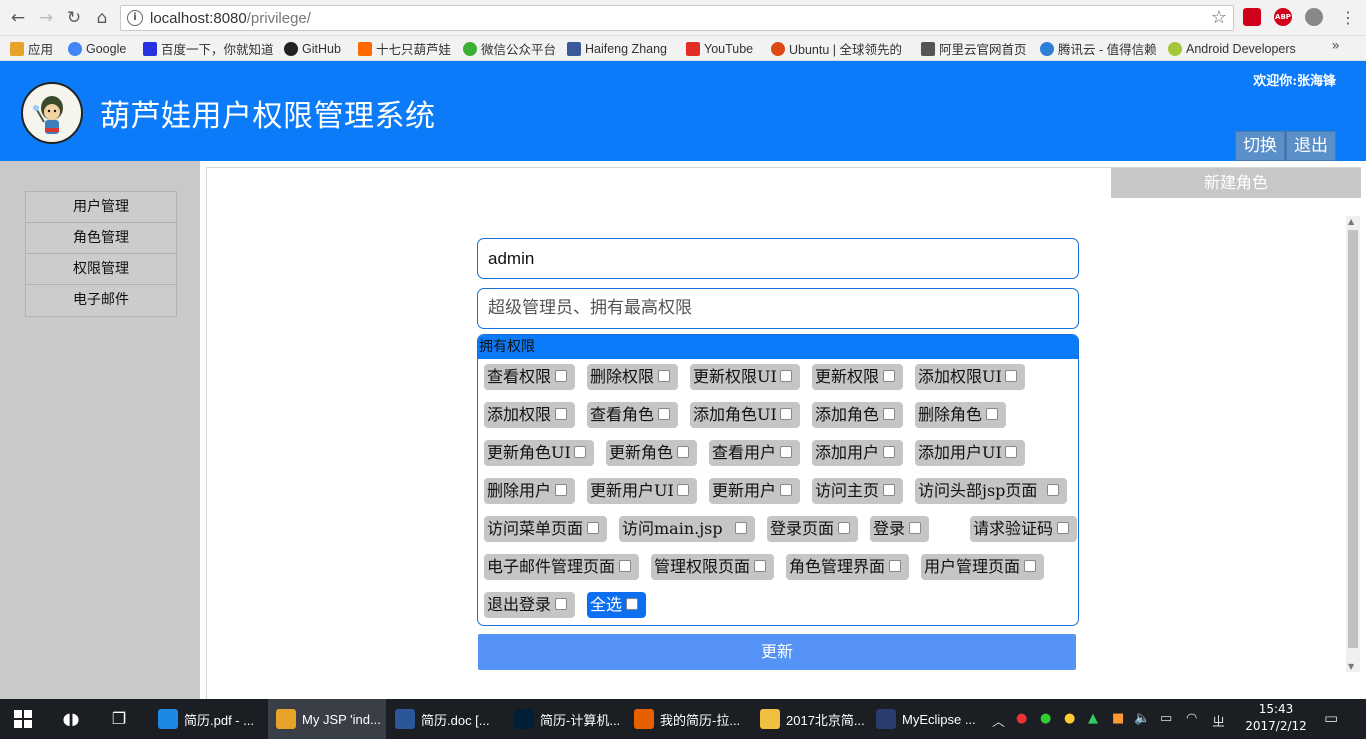  Describe the element at coordinates (970, 453) in the screenshot. I see `privilege-checkbox: 添加用户UI` at that location.